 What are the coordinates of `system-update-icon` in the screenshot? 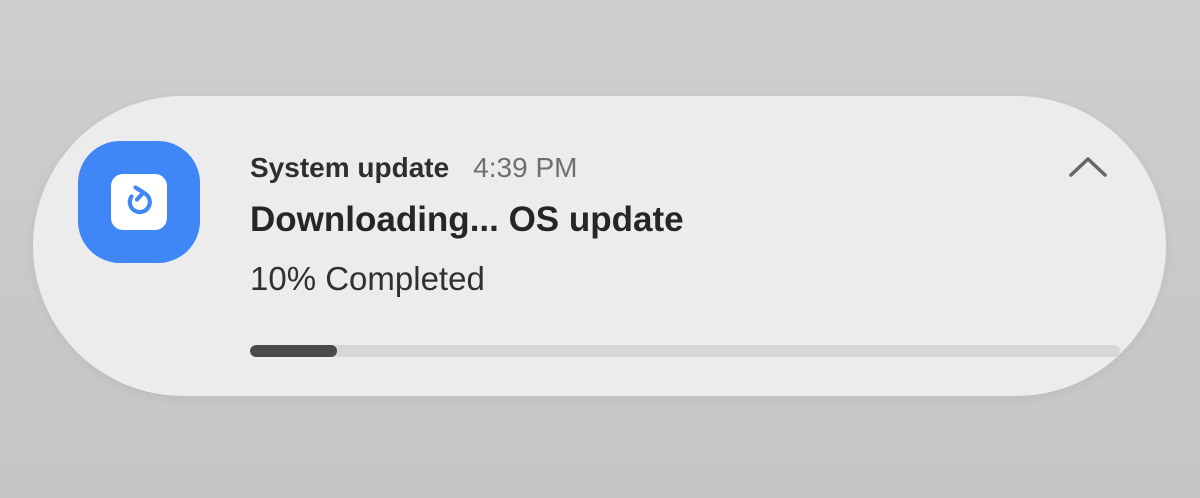 It's located at (139, 200).